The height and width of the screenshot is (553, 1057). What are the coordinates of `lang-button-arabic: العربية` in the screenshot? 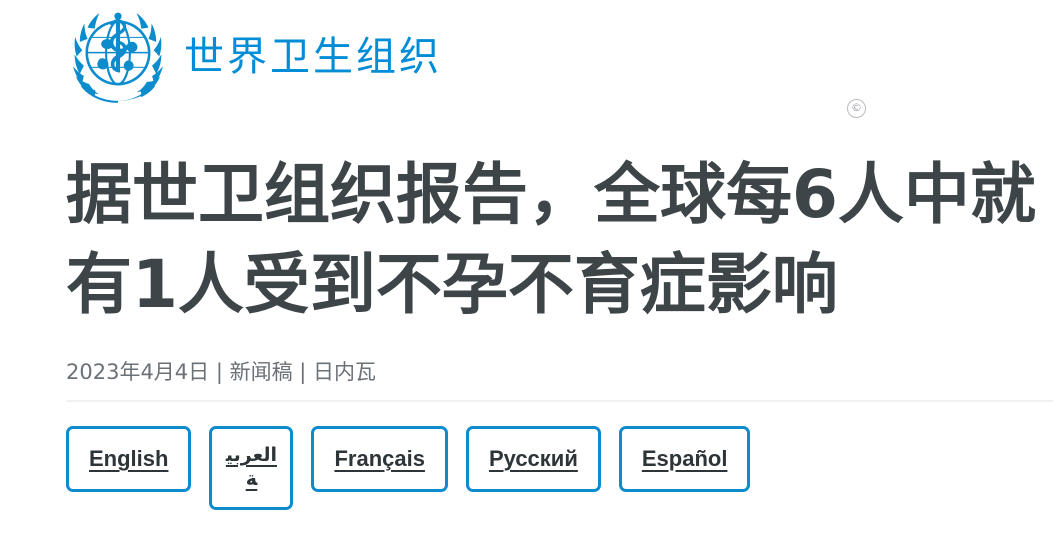 It's located at (251, 468).